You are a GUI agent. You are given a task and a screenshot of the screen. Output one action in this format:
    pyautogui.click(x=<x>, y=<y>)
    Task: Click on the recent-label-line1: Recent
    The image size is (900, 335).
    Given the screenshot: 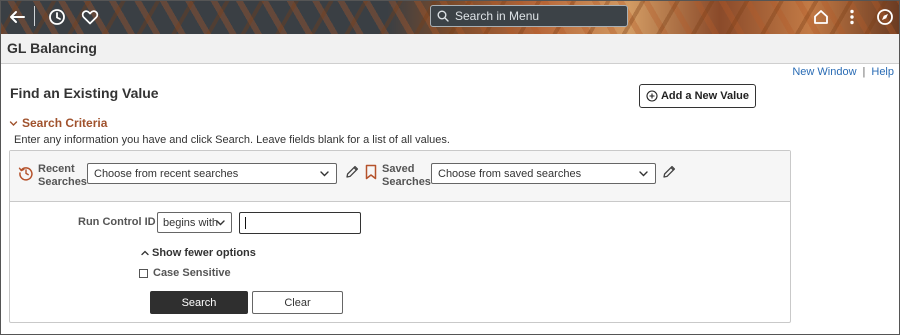 What is the action you would take?
    pyautogui.click(x=56, y=169)
    